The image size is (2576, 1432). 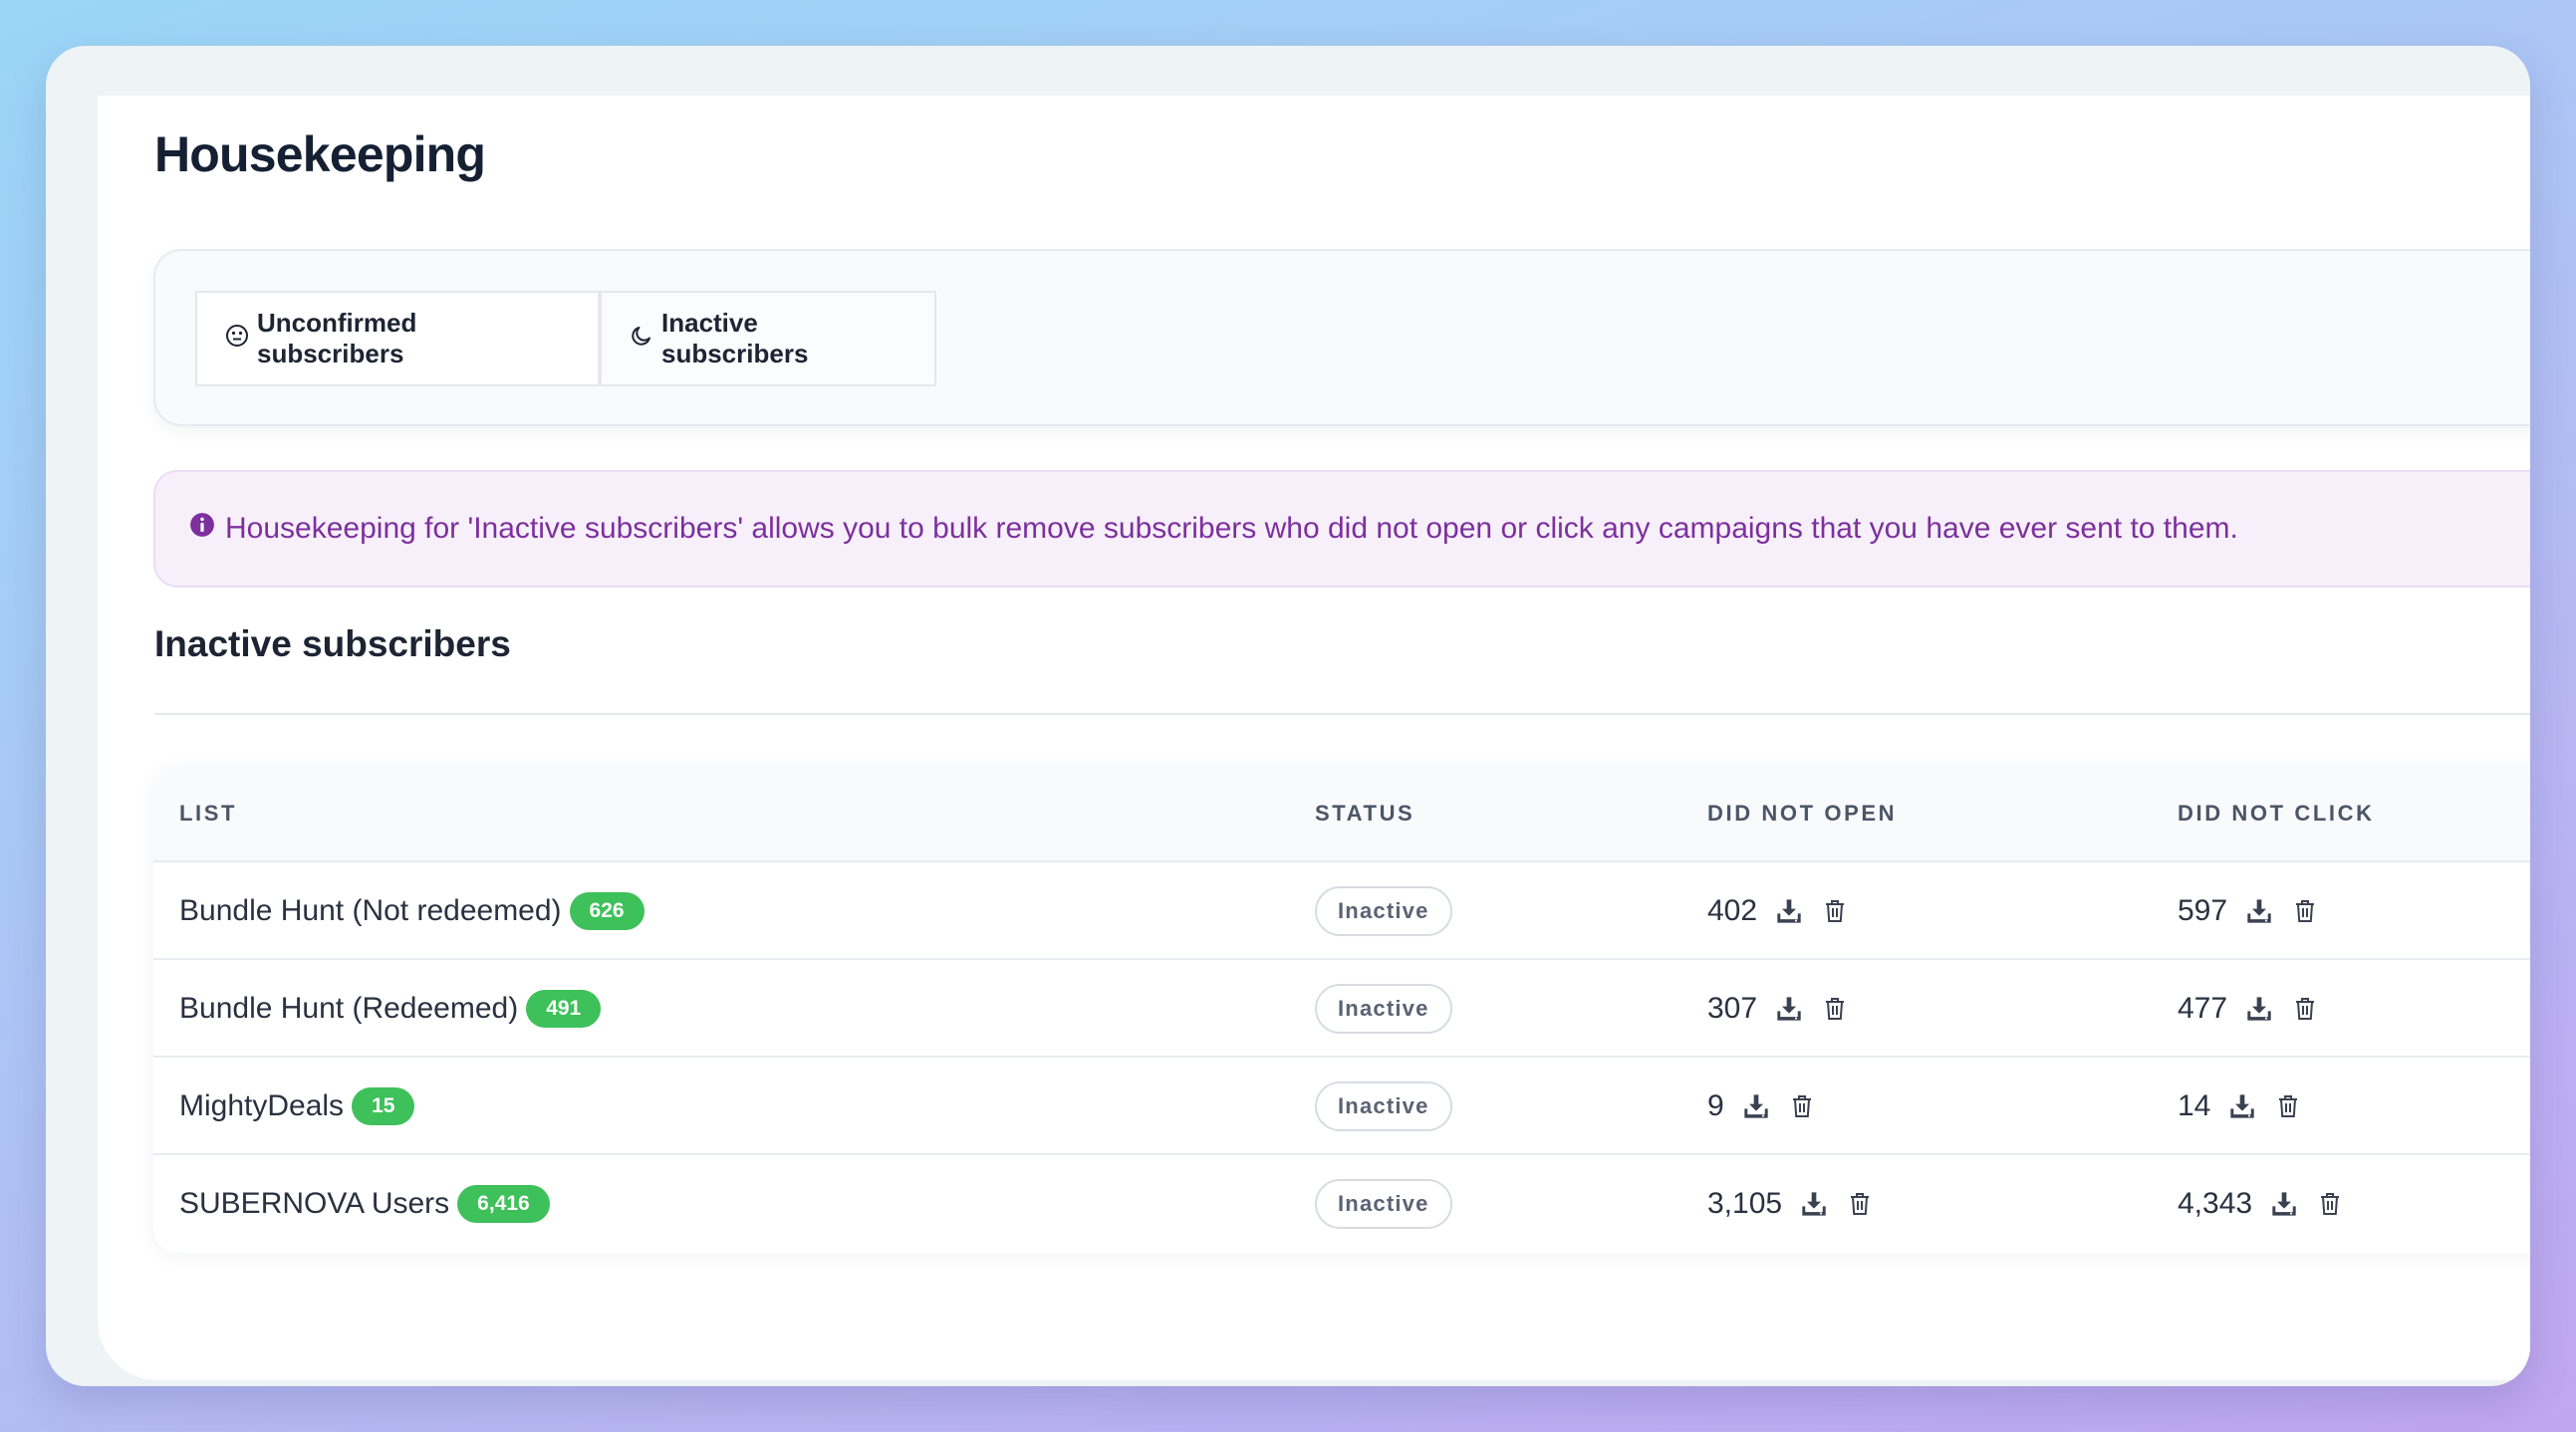 What do you see at coordinates (332, 644) in the screenshot?
I see `section-title: Inactive subscribers` at bounding box center [332, 644].